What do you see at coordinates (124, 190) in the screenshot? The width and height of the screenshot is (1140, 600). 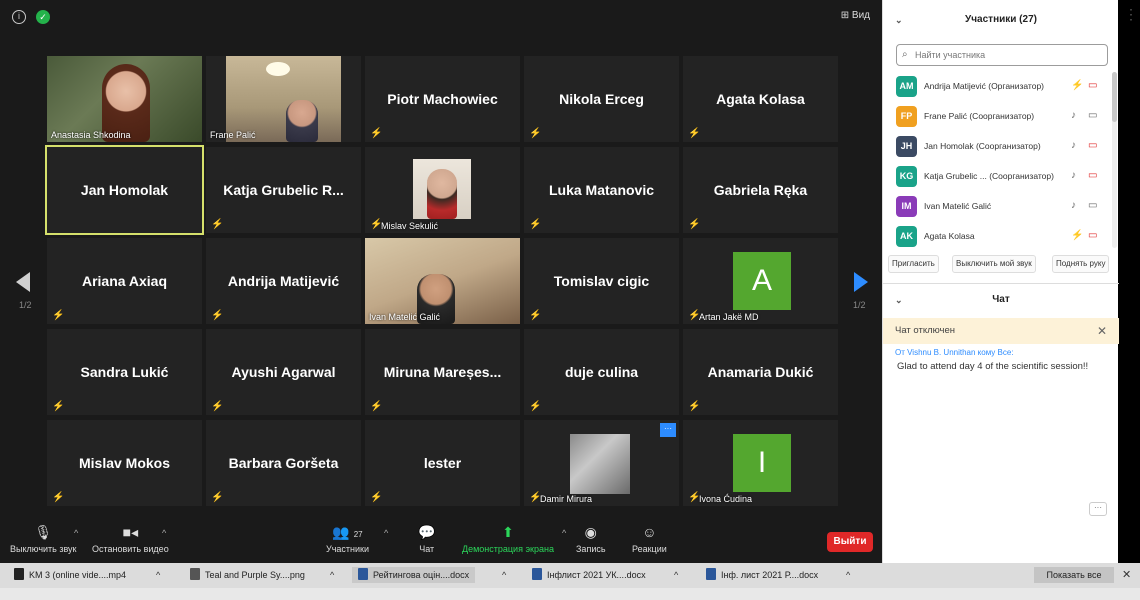 I see `name-tile-active-speaker: Jan Homolak` at bounding box center [124, 190].